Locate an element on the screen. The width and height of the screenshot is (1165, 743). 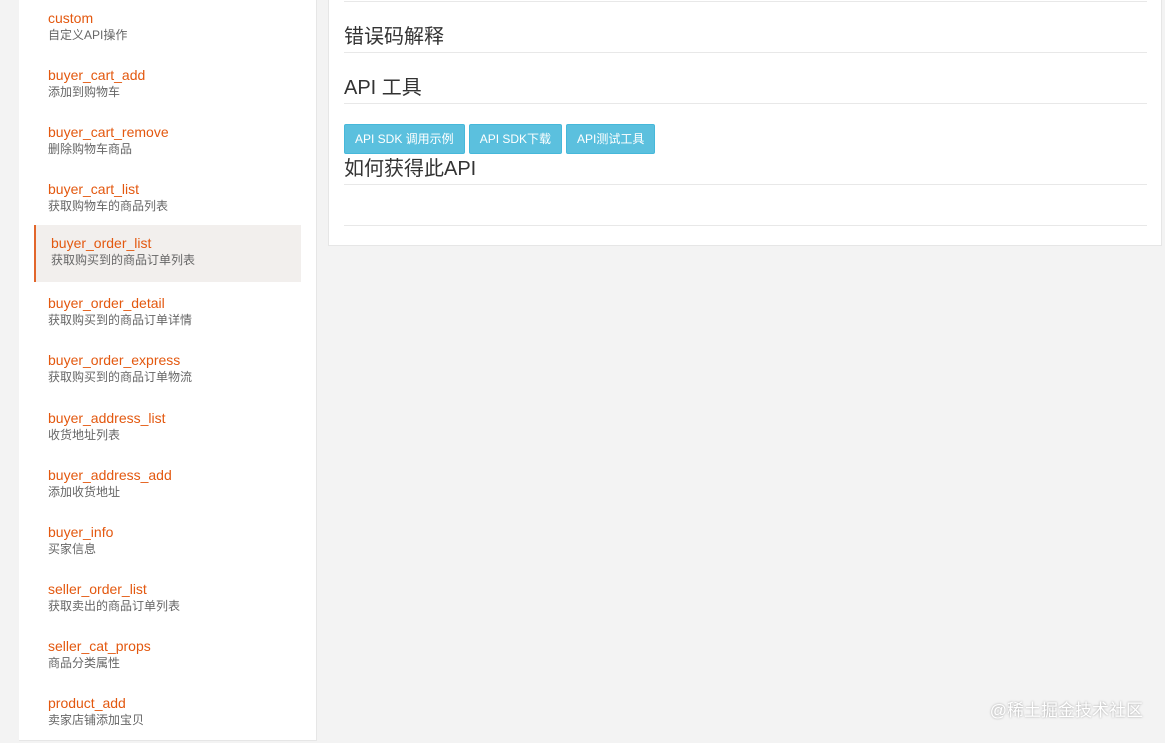
api-name: buyer_cart_add is located at coordinates (97, 75).